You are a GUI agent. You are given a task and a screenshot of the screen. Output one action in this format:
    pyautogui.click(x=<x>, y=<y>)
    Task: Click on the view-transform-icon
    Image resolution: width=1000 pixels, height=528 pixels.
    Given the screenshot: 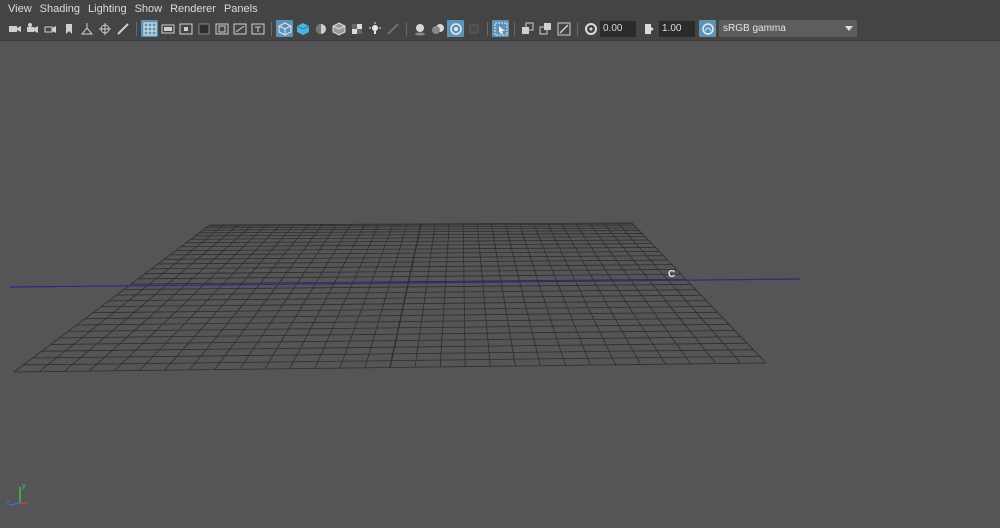 What is the action you would take?
    pyautogui.click(x=86, y=28)
    